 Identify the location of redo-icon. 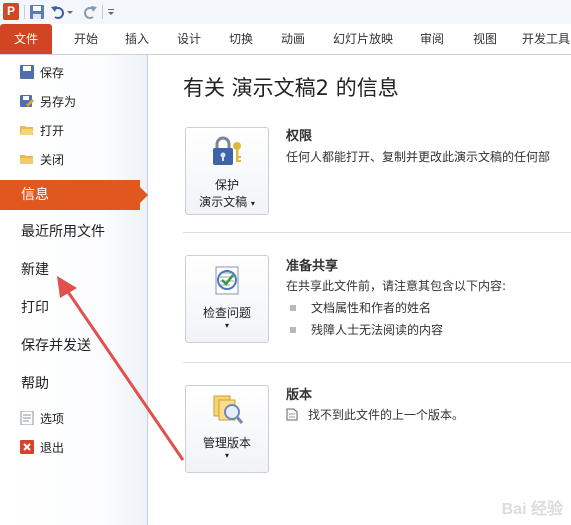
(90, 12).